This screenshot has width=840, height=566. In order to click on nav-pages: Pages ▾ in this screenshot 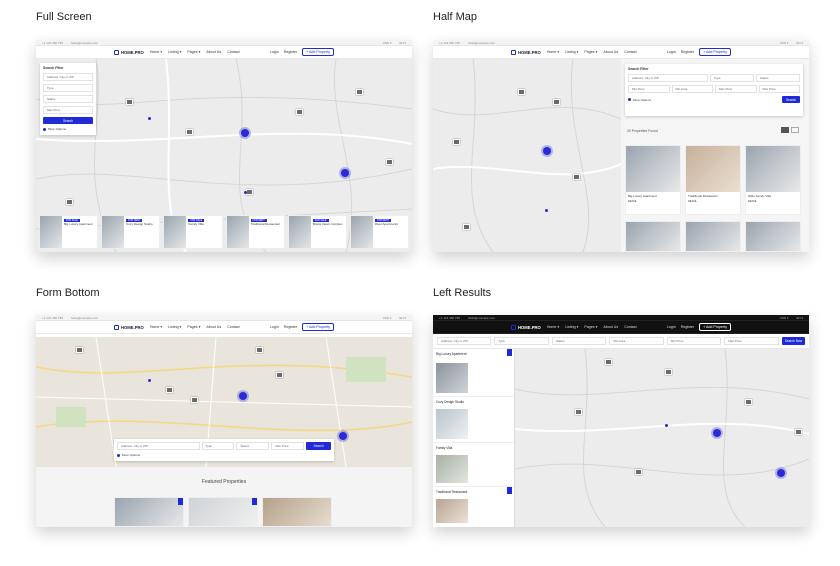, I will do `click(193, 52)`.